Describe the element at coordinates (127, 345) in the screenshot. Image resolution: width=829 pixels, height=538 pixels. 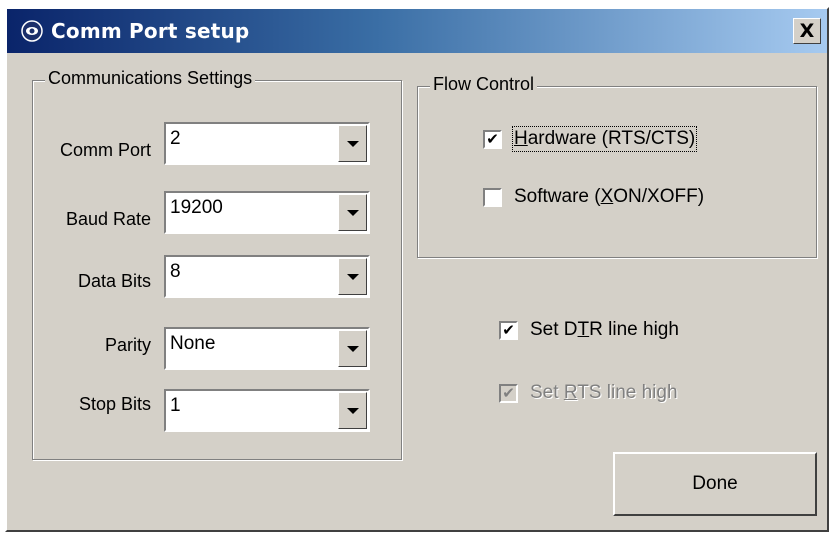
I see `parity-label: Parity` at that location.